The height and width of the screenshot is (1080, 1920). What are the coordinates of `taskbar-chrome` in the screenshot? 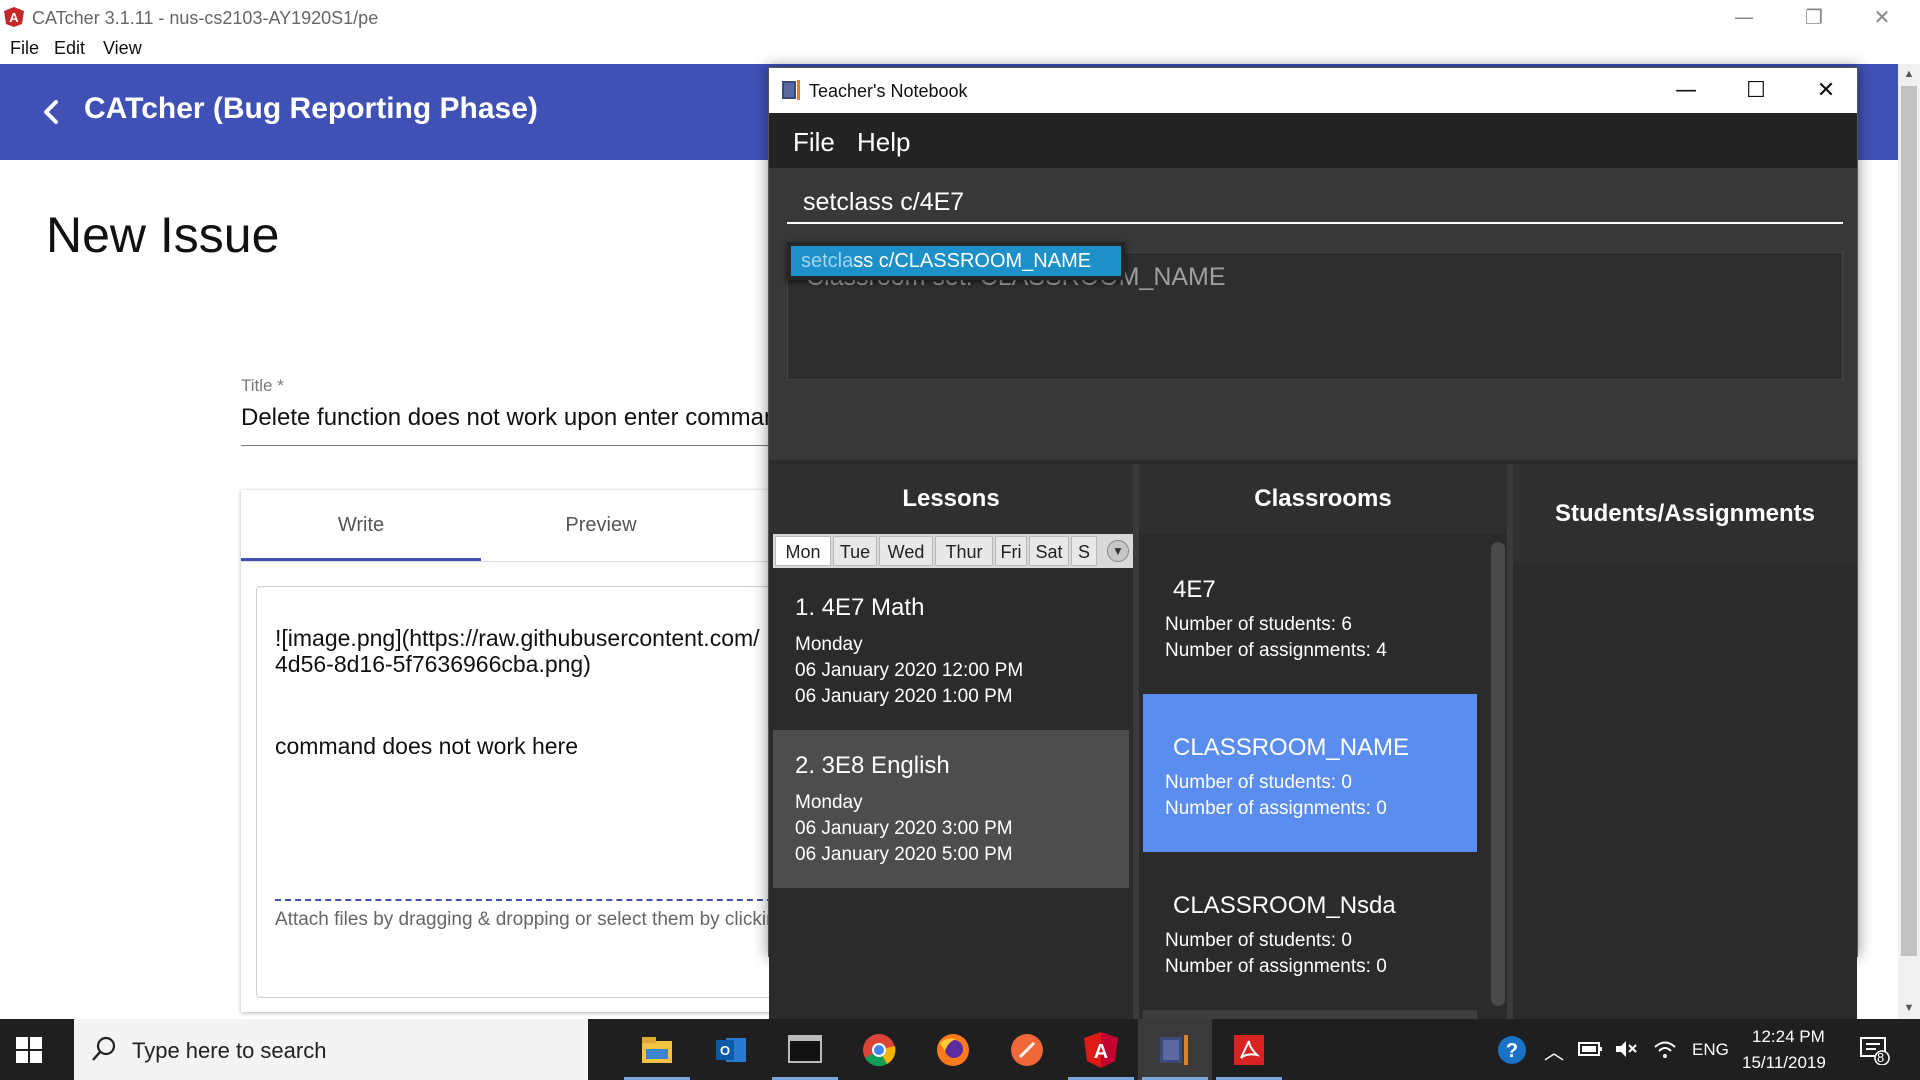 It's located at (879, 1049).